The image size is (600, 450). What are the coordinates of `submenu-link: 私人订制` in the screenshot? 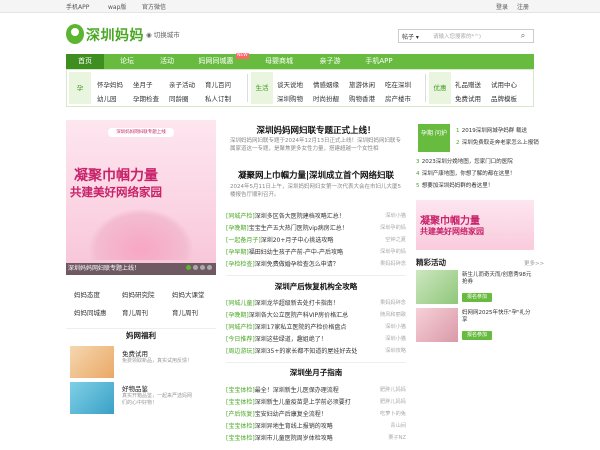 It's located at (218, 98).